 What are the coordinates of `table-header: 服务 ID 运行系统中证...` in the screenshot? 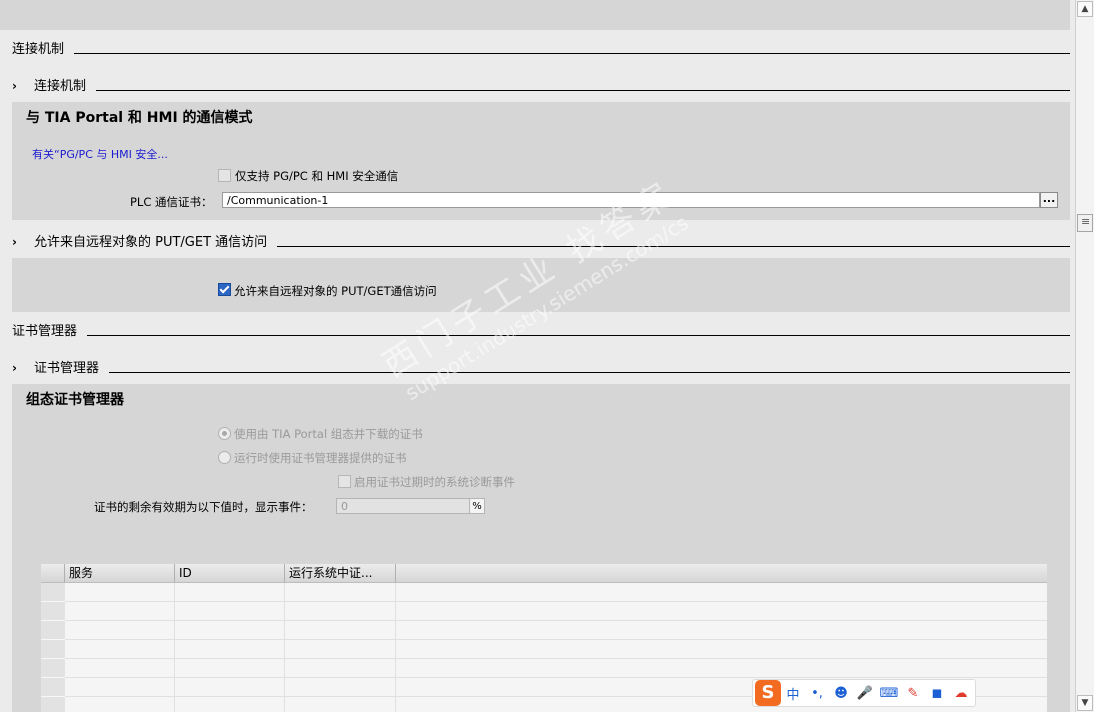 It's located at (544, 573).